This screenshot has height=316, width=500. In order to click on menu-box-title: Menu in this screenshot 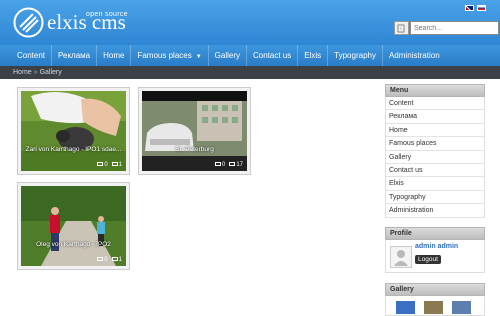, I will do `click(435, 90)`.